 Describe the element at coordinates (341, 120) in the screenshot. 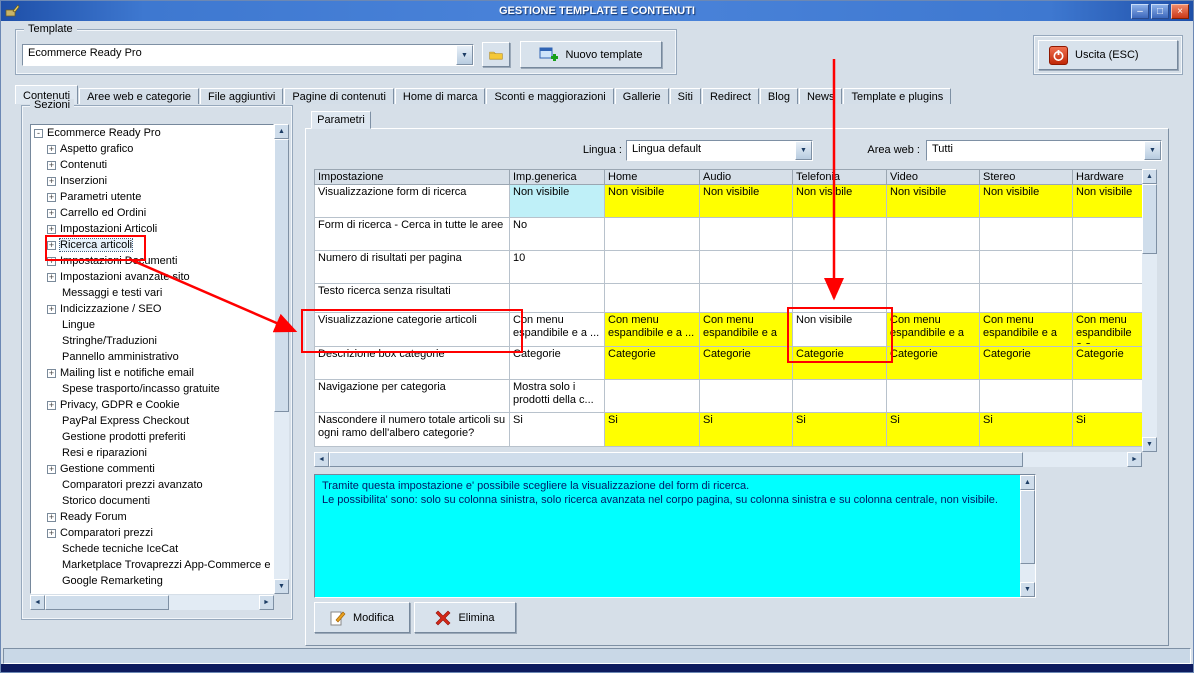

I see `tab-parametri: Parametri` at that location.